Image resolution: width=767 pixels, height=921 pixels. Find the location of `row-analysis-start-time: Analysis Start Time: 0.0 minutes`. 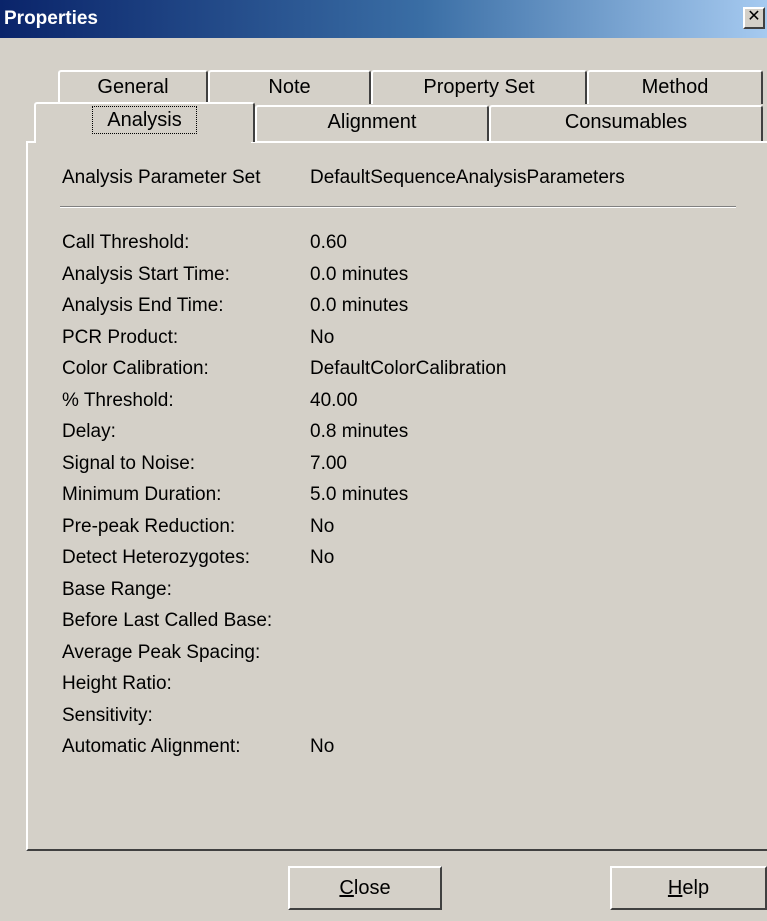

row-analysis-start-time: Analysis Start Time: 0.0 minutes is located at coordinates (407, 275).